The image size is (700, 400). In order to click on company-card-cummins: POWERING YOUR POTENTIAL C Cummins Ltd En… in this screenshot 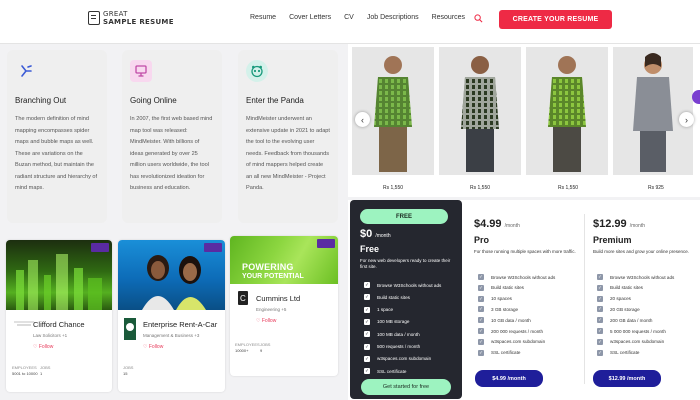, I will do `click(284, 306)`.